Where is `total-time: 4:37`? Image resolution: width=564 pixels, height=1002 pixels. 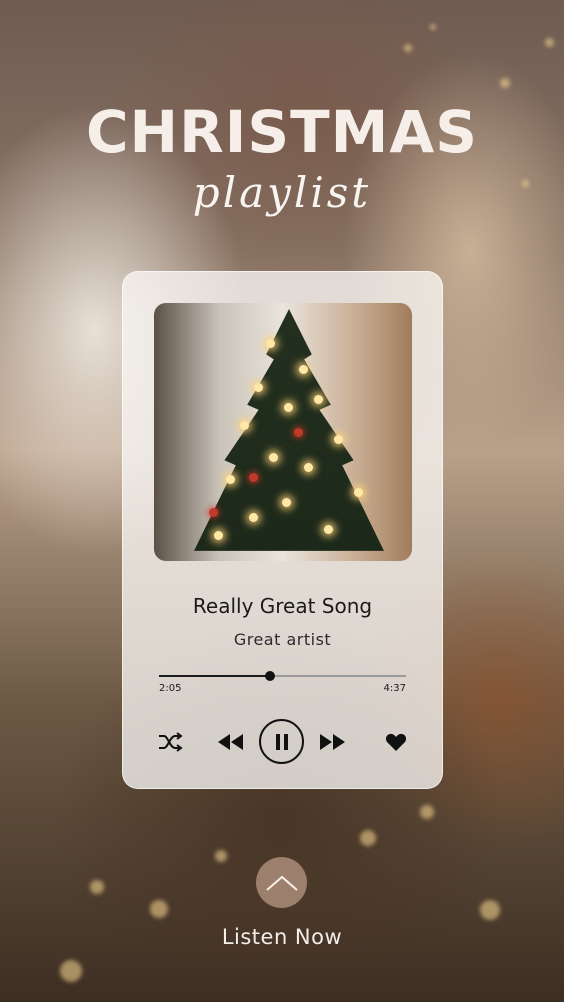 total-time: 4:37 is located at coordinates (394, 688).